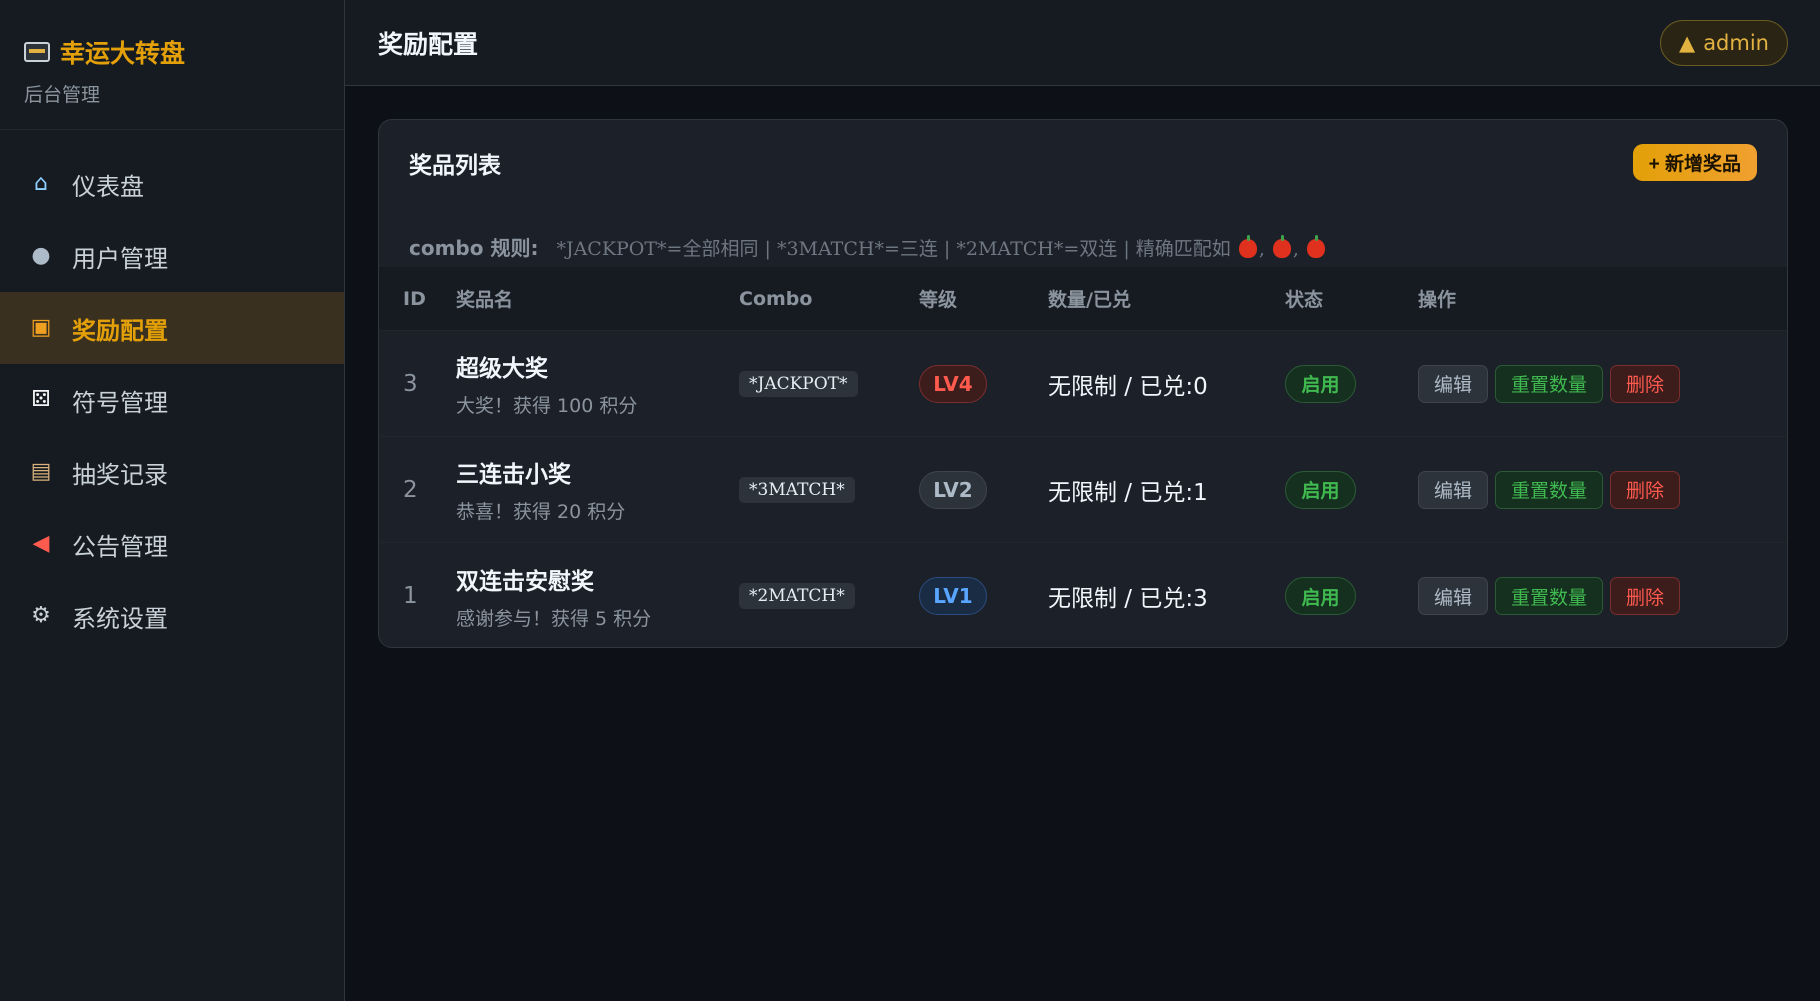  I want to click on user-badge: ▲ admin, so click(1724, 42).